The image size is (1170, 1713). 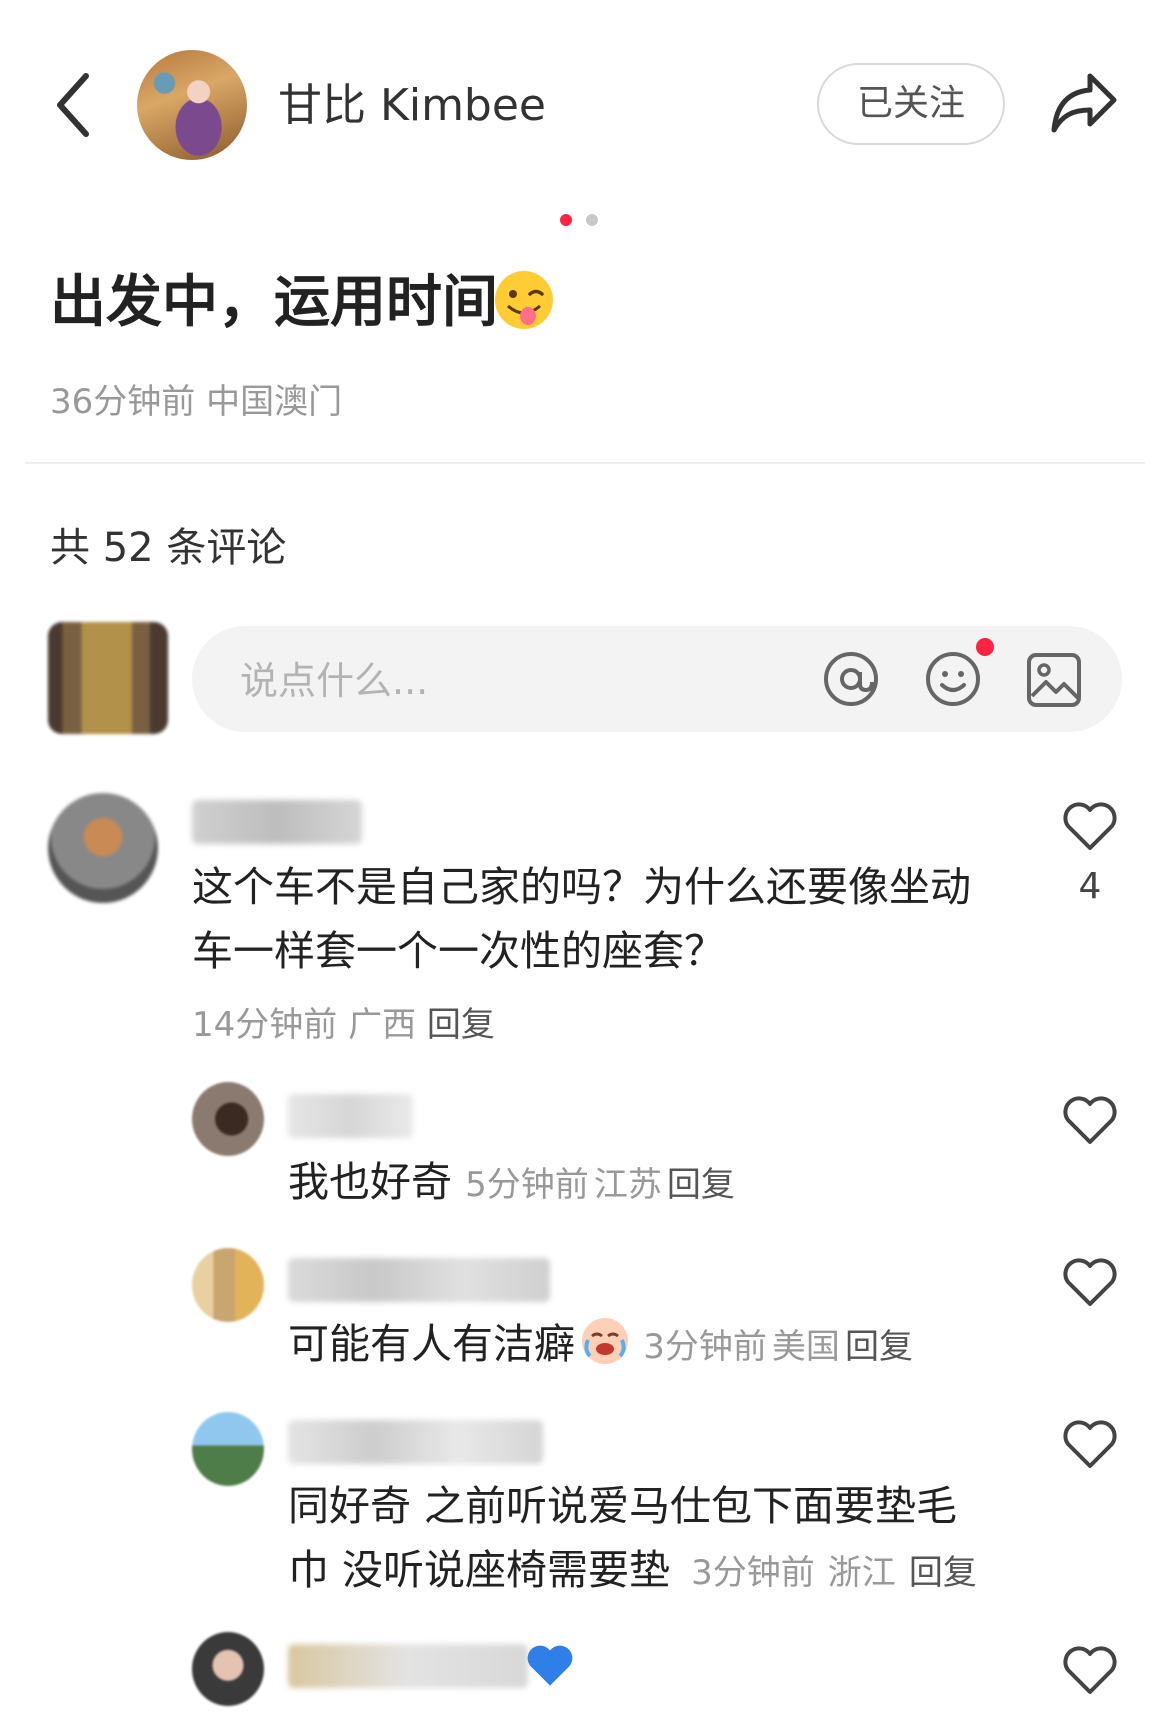 I want to click on blue-heart-emoji-icon, so click(x=550, y=1665).